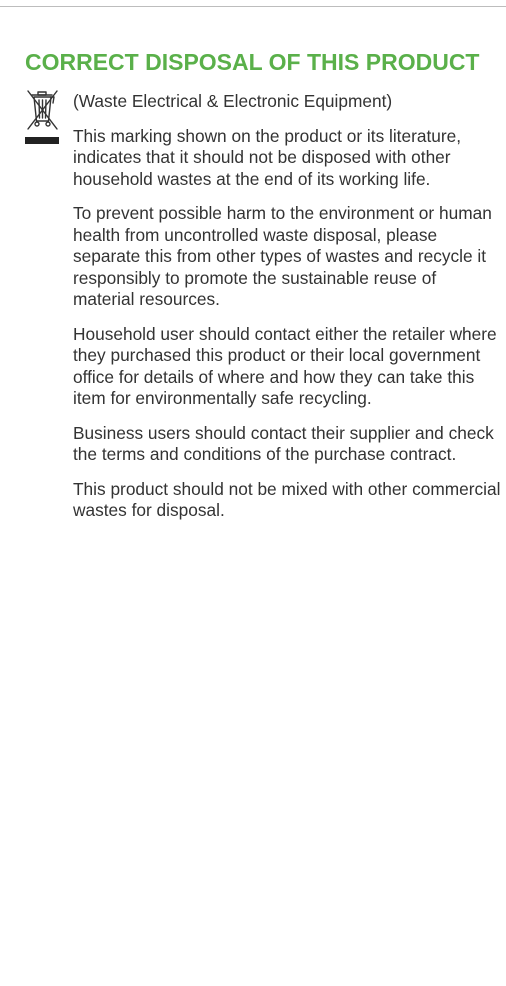  What do you see at coordinates (252, 62) in the screenshot?
I see `page-title: CORRECT DISPOSAL OF THIS PRODUCT` at bounding box center [252, 62].